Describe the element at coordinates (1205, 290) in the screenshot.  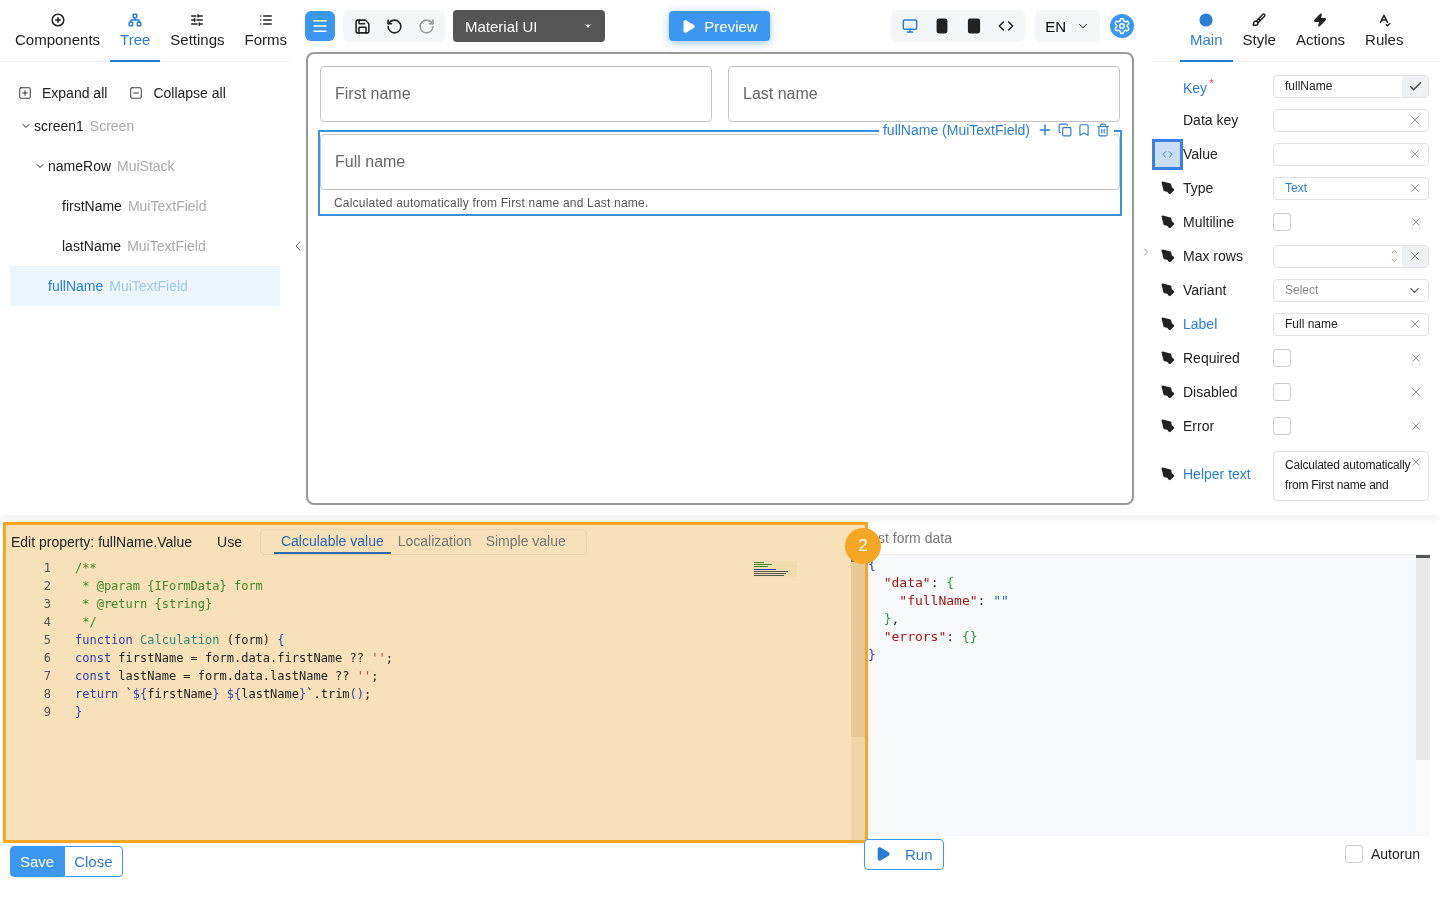
I see `property-label: Variant` at that location.